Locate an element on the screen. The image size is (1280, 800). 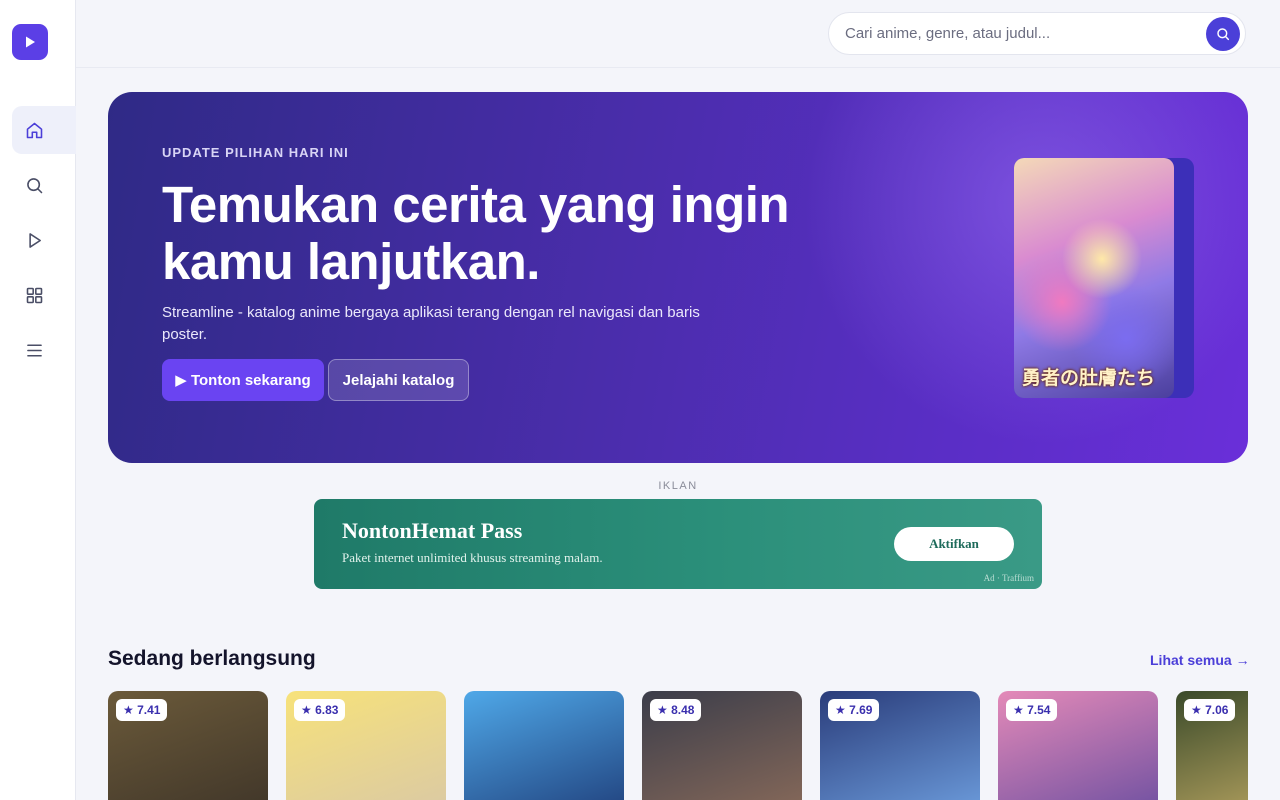
see-all-link: Lihat semua → is located at coordinates (1200, 660).